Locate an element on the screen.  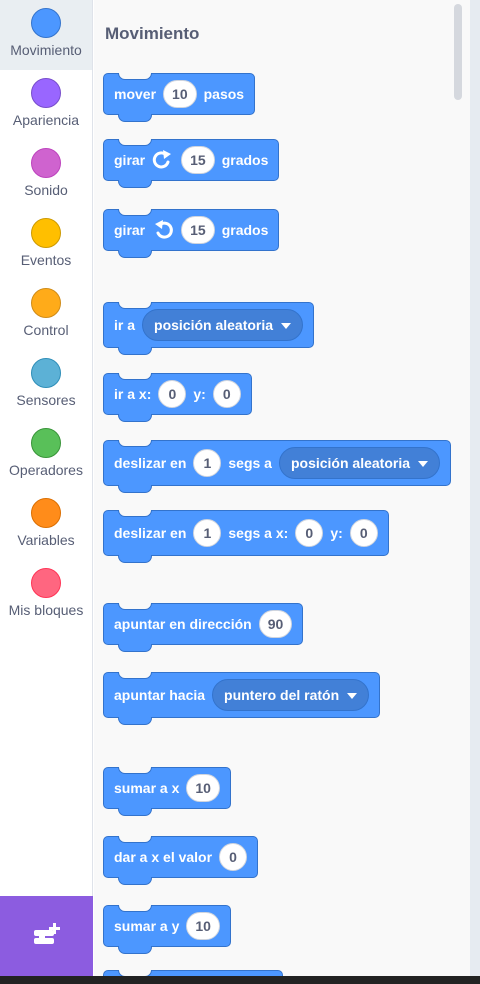
category-sensing: Sensores is located at coordinates (46, 385).